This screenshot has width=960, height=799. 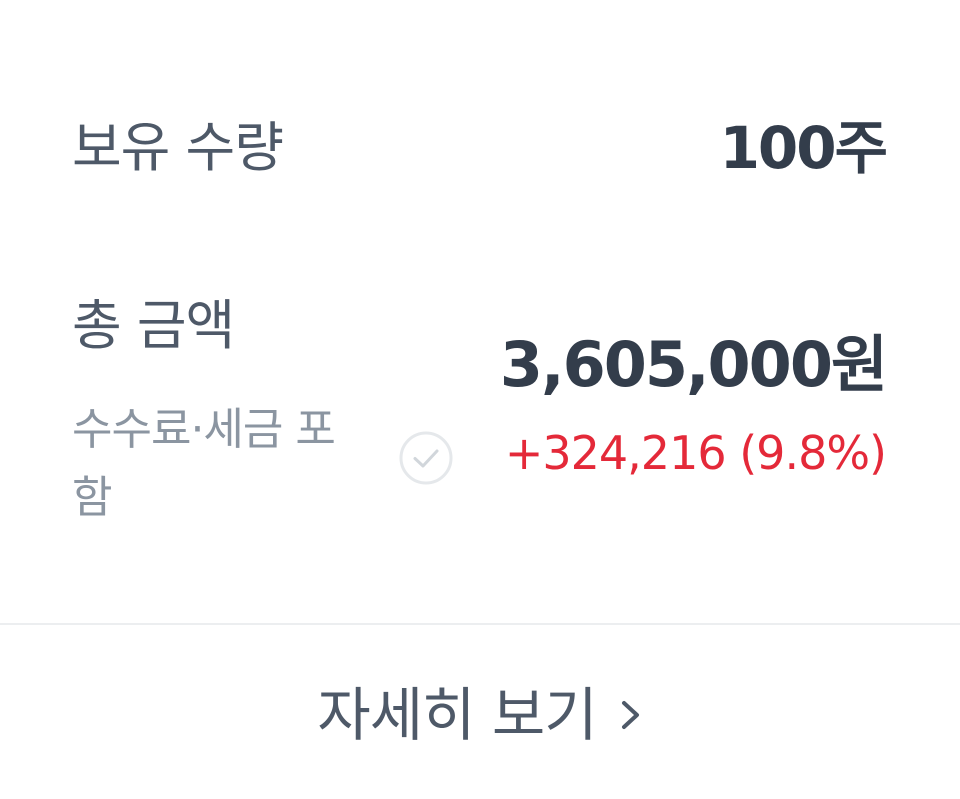 What do you see at coordinates (695, 453) in the screenshot?
I see `profit-value: +324,216 (9.8%)` at bounding box center [695, 453].